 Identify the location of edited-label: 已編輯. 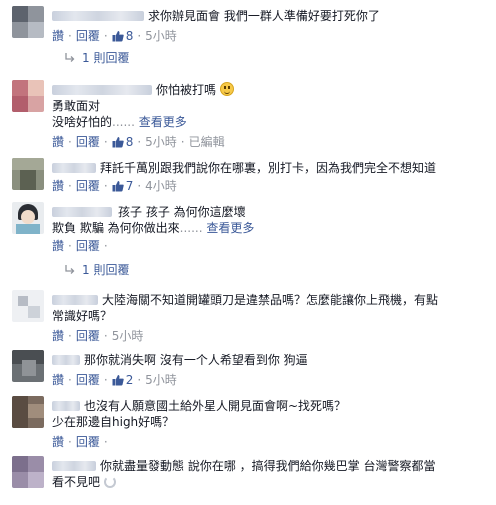
(207, 142).